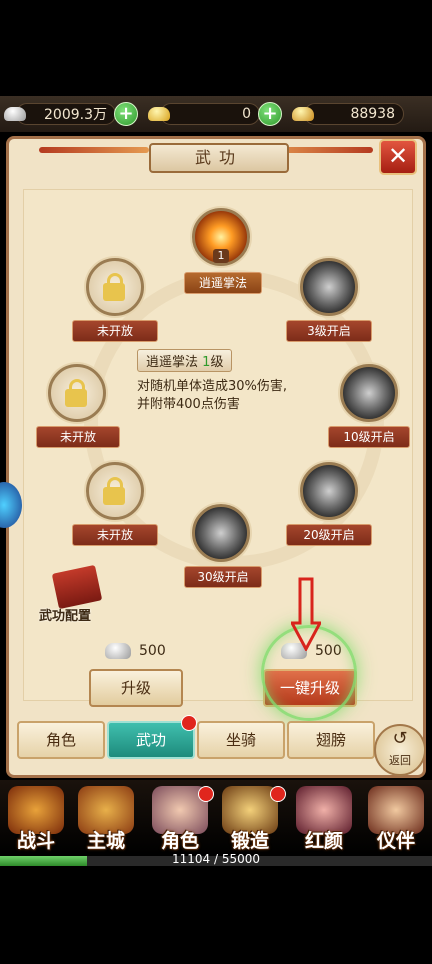 This screenshot has height=964, width=432. I want to click on bound-gold-icon, so click(303, 114).